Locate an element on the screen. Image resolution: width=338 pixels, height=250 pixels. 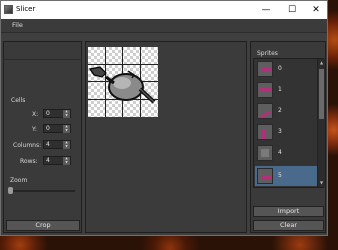
zoom-slider-track is located at coordinates (42, 191).